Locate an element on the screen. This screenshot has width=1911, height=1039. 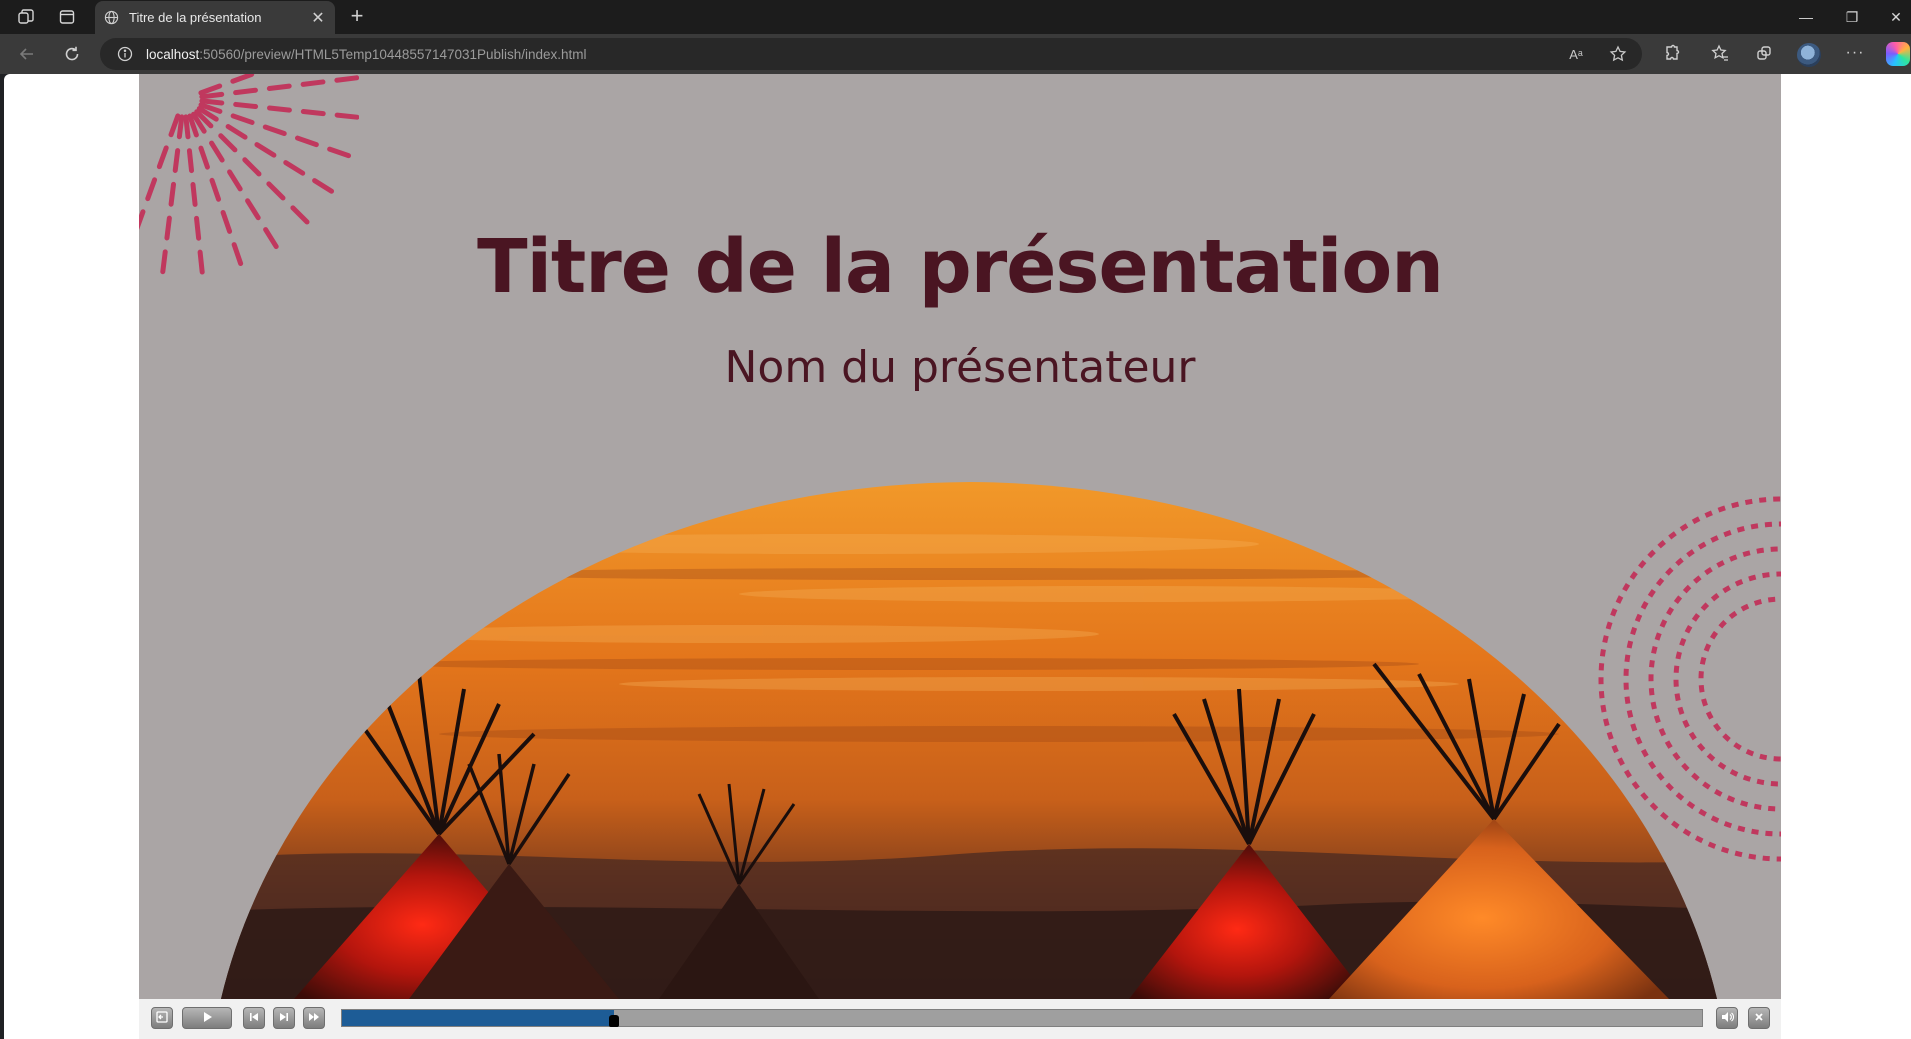
minimize-button: — is located at coordinates (1806, 17).